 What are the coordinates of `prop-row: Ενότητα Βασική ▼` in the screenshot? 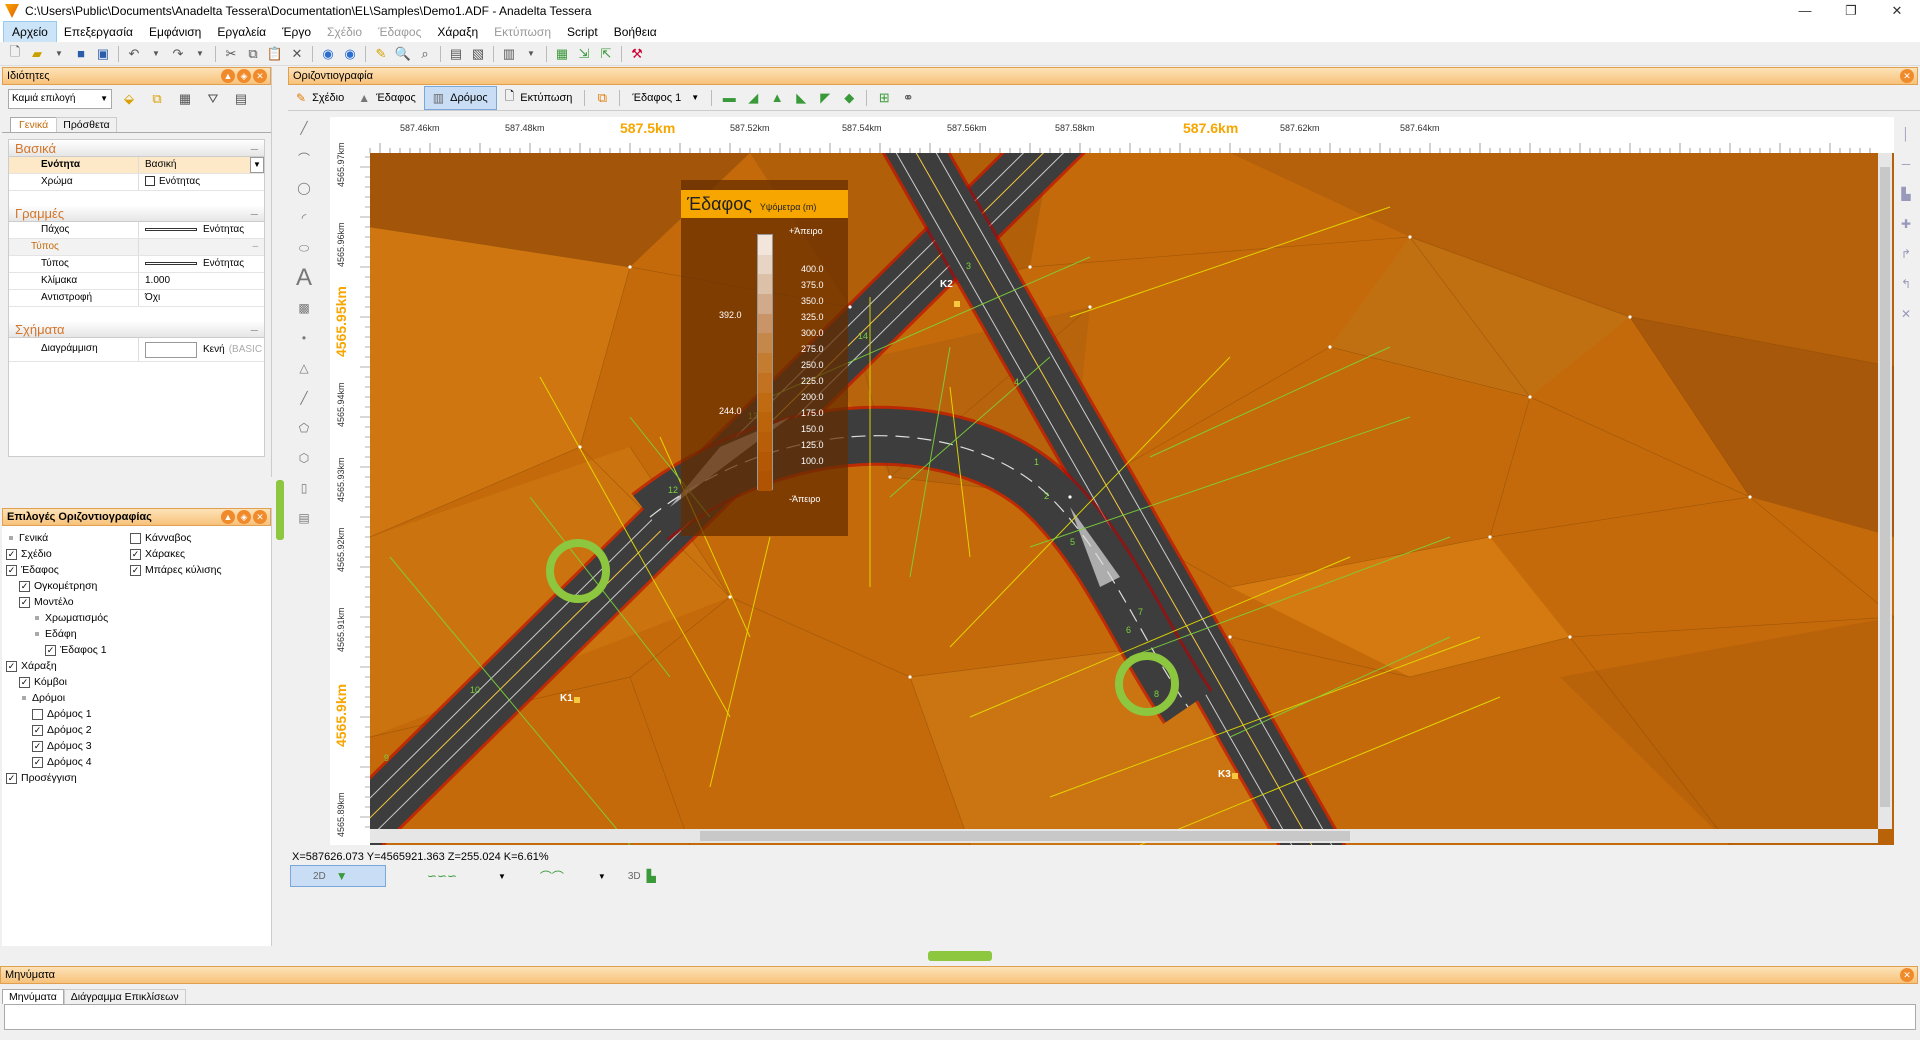 It's located at (136, 165).